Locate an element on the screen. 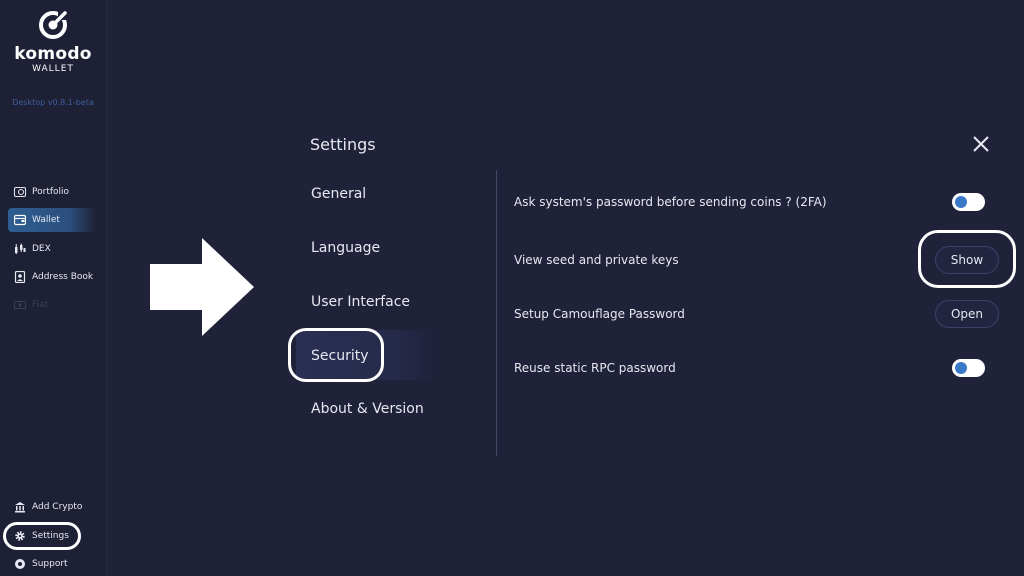 The width and height of the screenshot is (1024, 576). sidebar-item-label: DEX is located at coordinates (41, 249).